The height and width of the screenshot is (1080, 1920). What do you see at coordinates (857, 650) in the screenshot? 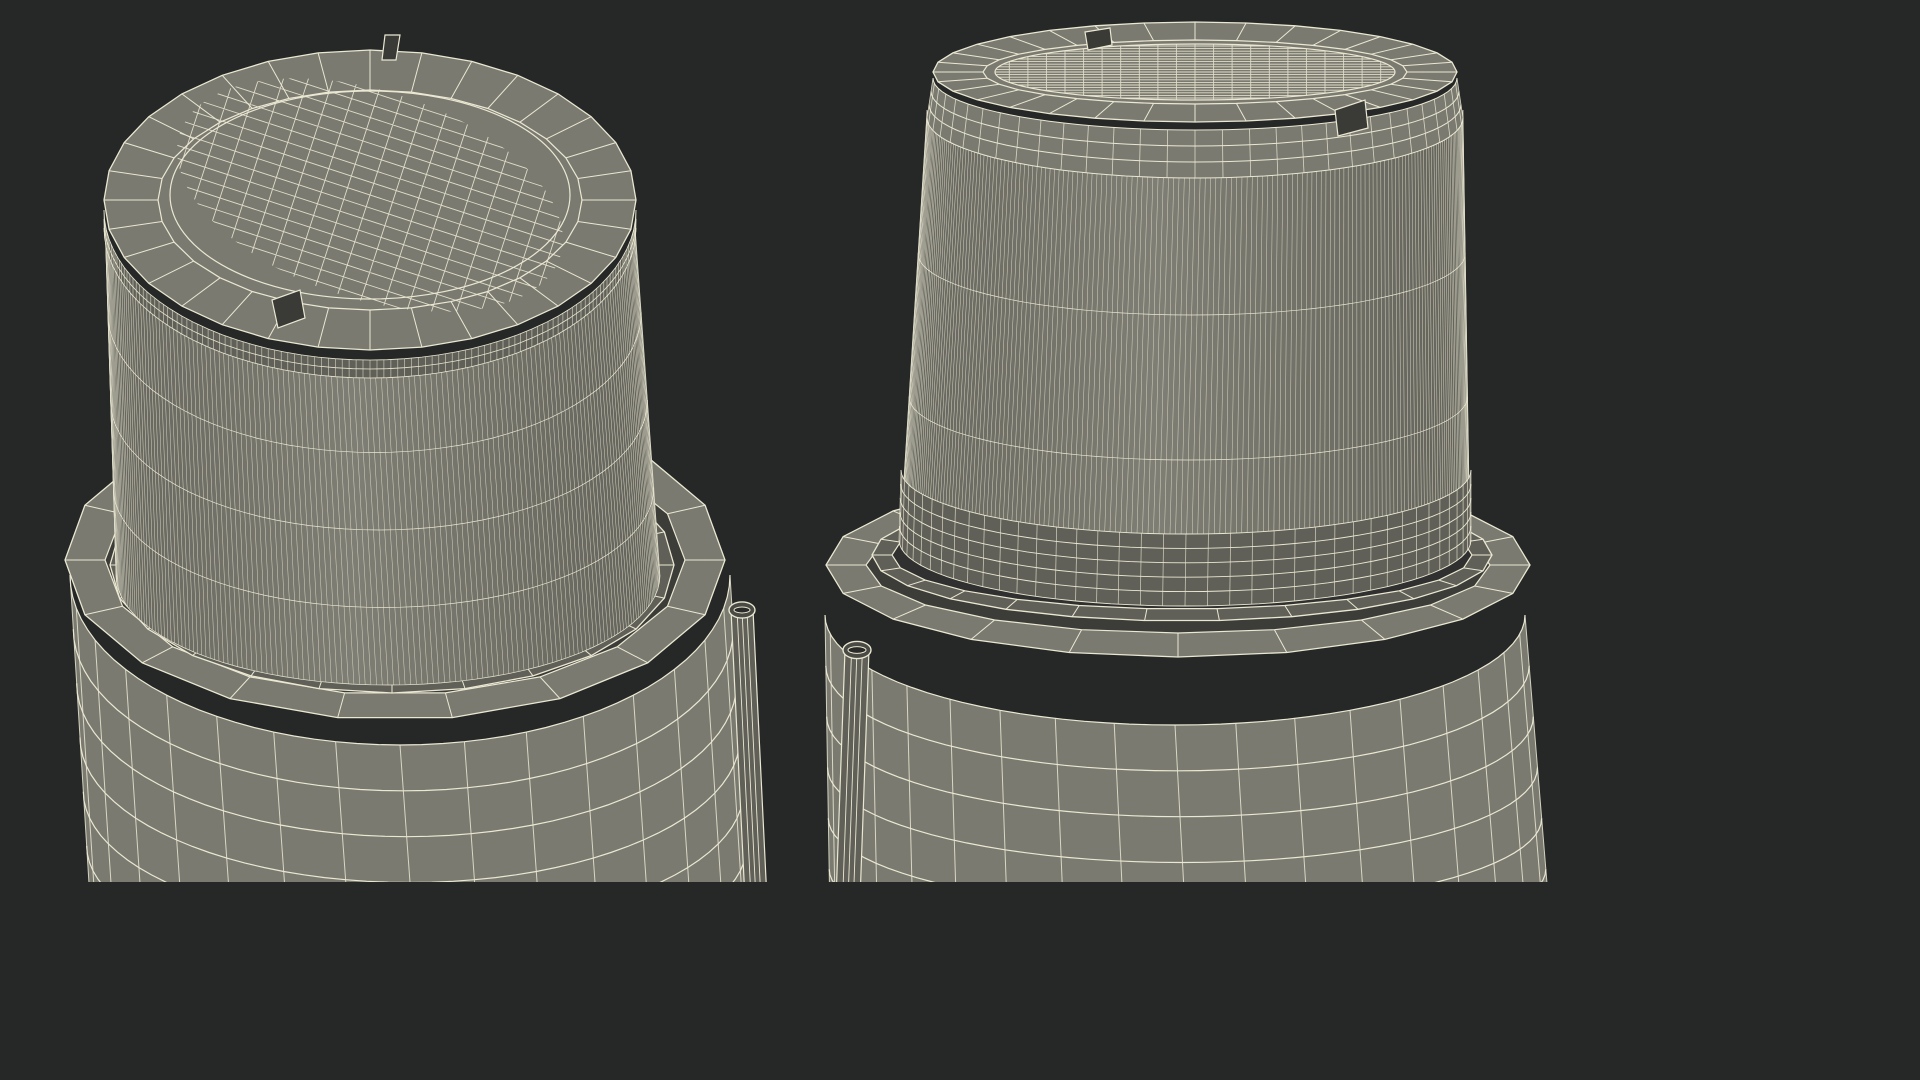
I see `right-tube-bore` at bounding box center [857, 650].